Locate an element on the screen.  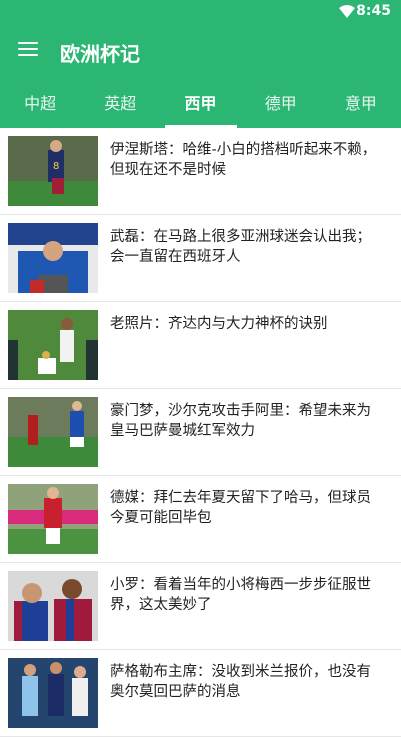
tab-laliga: 西甲 is located at coordinates (200, 104).